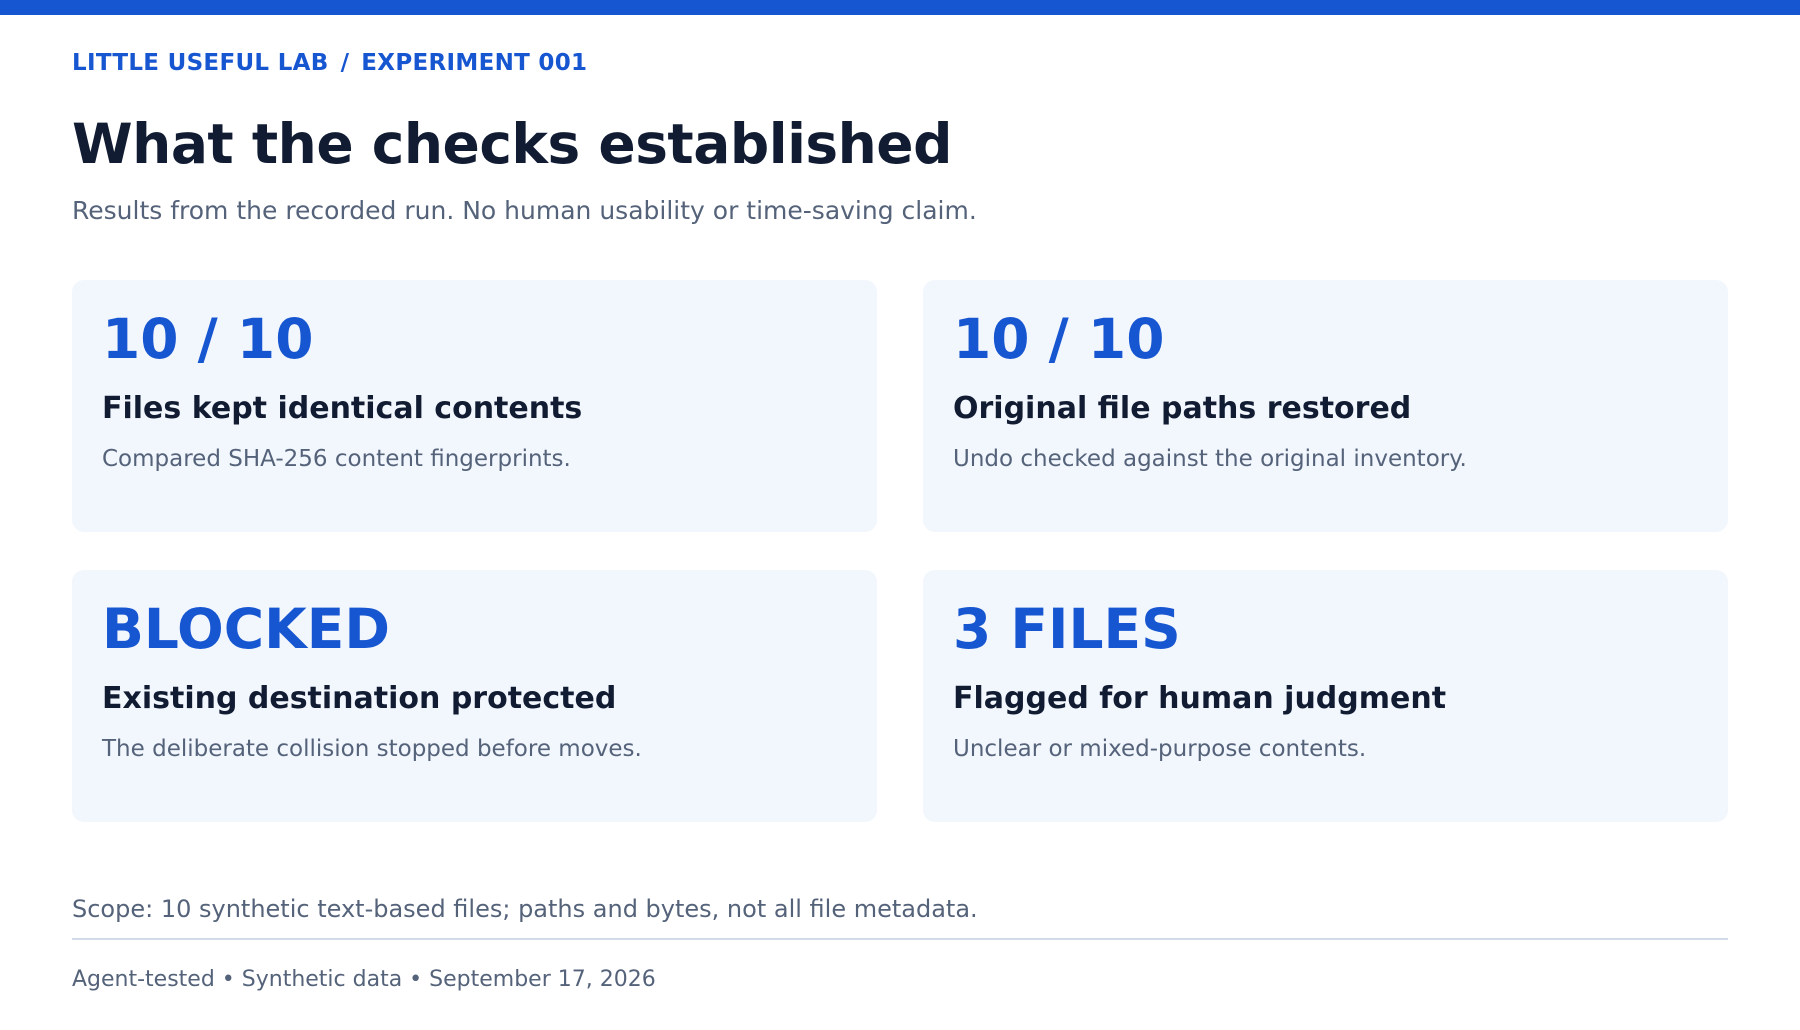 Image resolution: width=1800 pixels, height=1030 pixels. I want to click on card-heading: Original file paths restored, so click(1182, 408).